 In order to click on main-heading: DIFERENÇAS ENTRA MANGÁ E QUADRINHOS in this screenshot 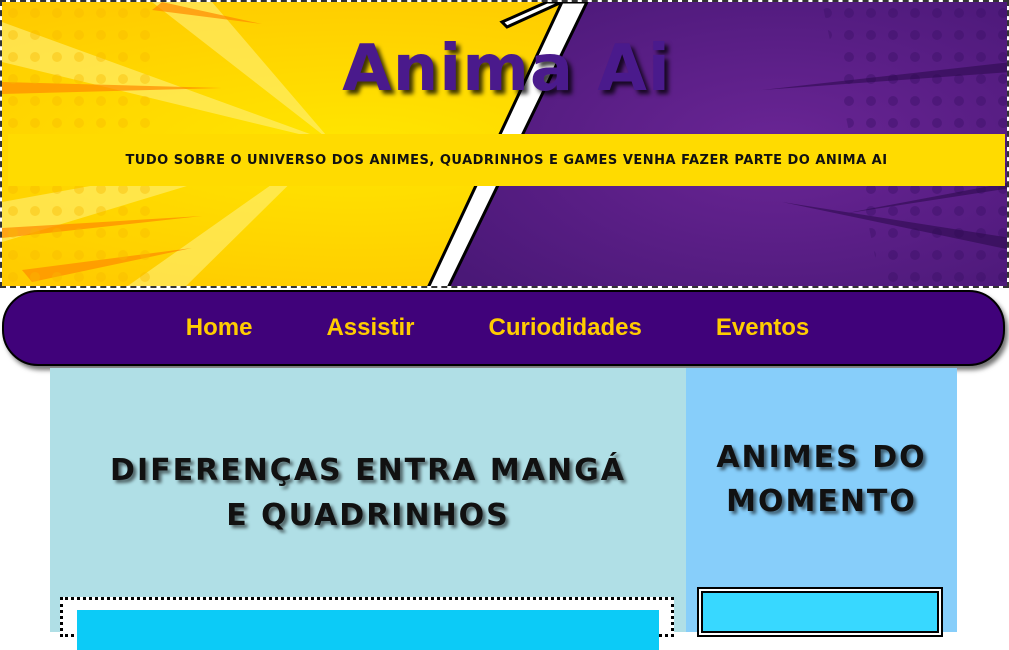, I will do `click(368, 493)`.